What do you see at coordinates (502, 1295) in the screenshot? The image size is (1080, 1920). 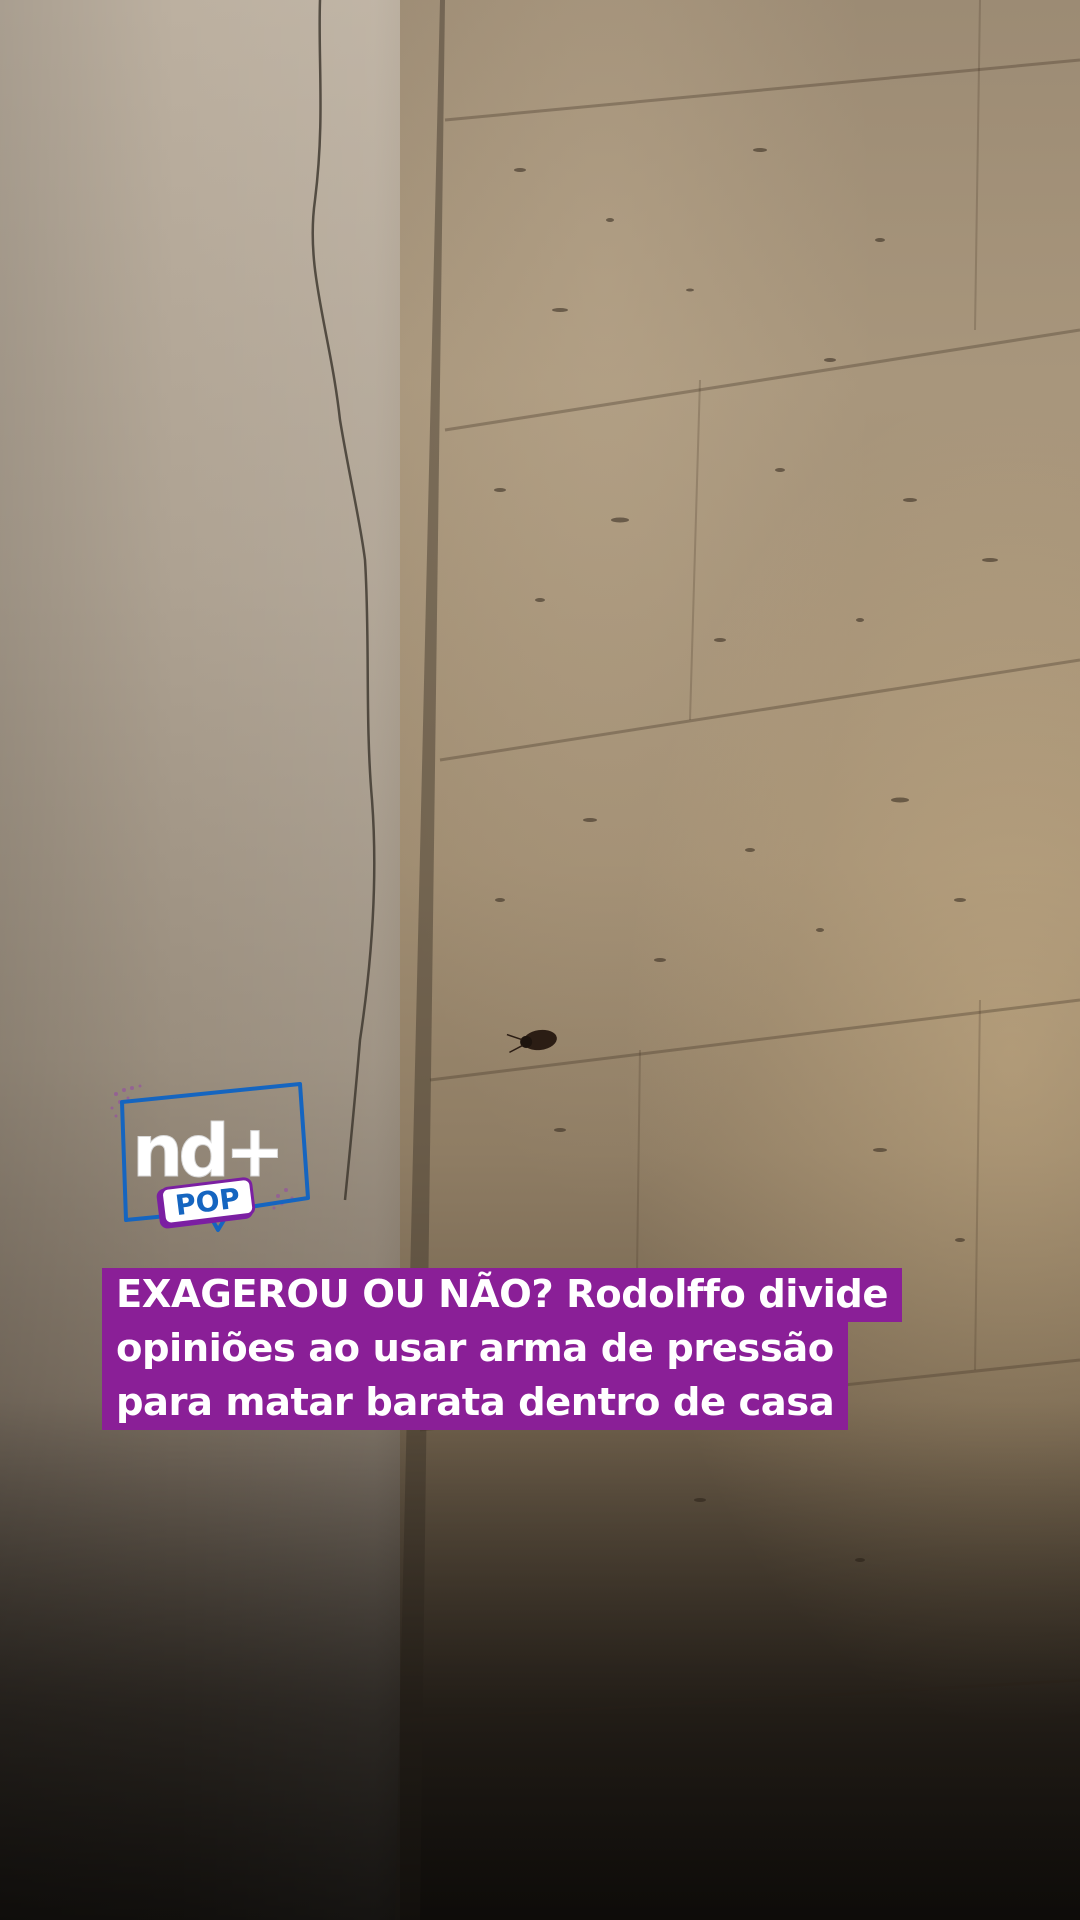 I see `headline-line-1: EXAGEROU OU NÃO? Rodolffo divide` at bounding box center [502, 1295].